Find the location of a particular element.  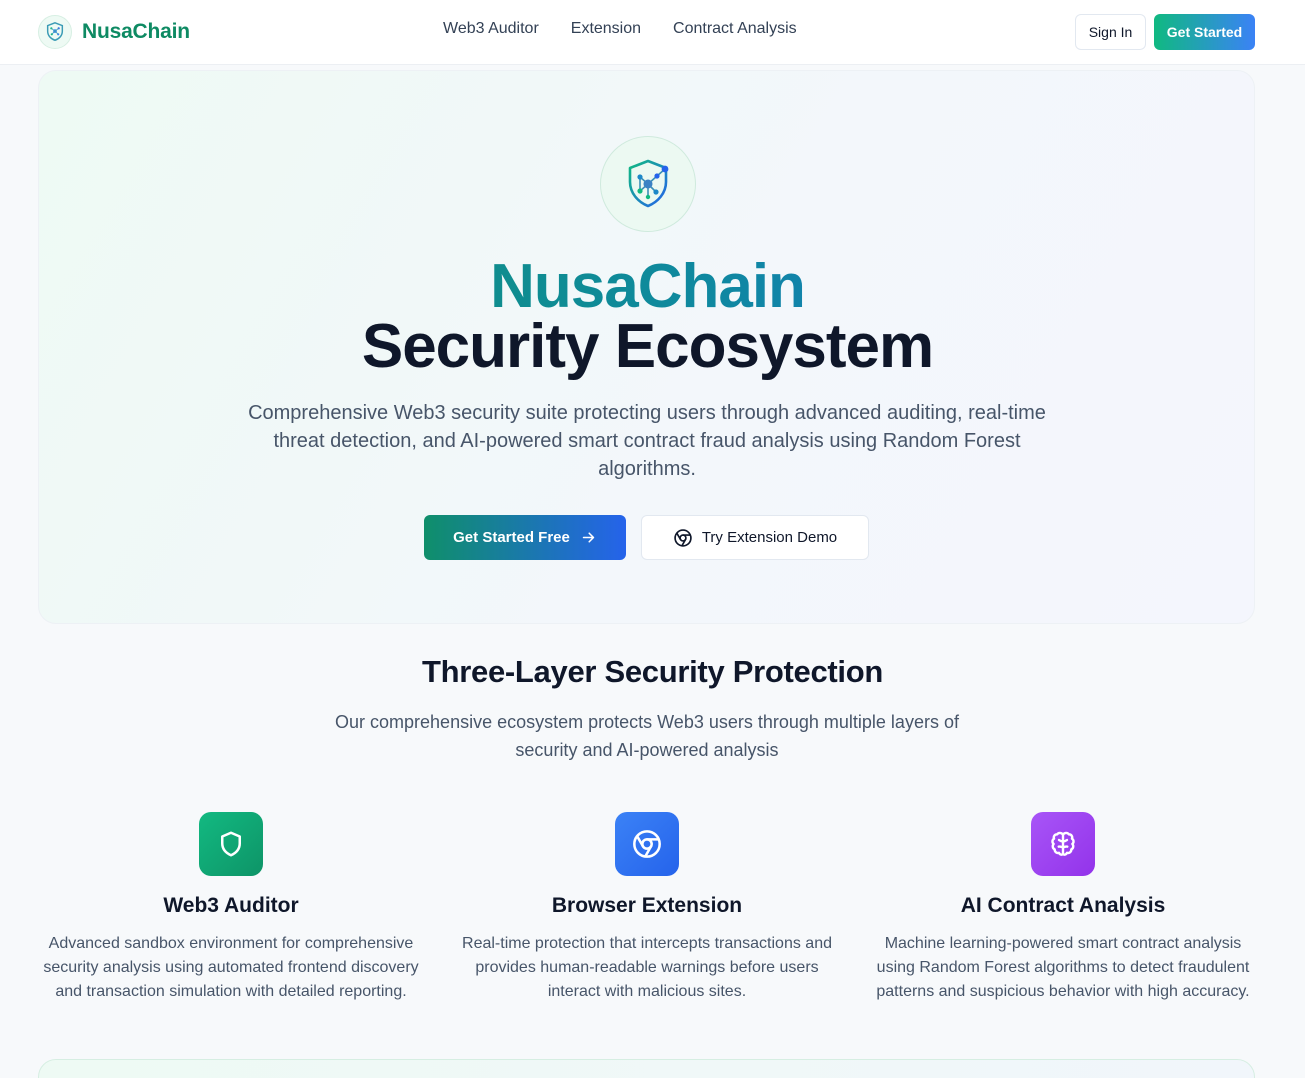

nav-link-web3-auditor: Web3 Auditor is located at coordinates (491, 29).